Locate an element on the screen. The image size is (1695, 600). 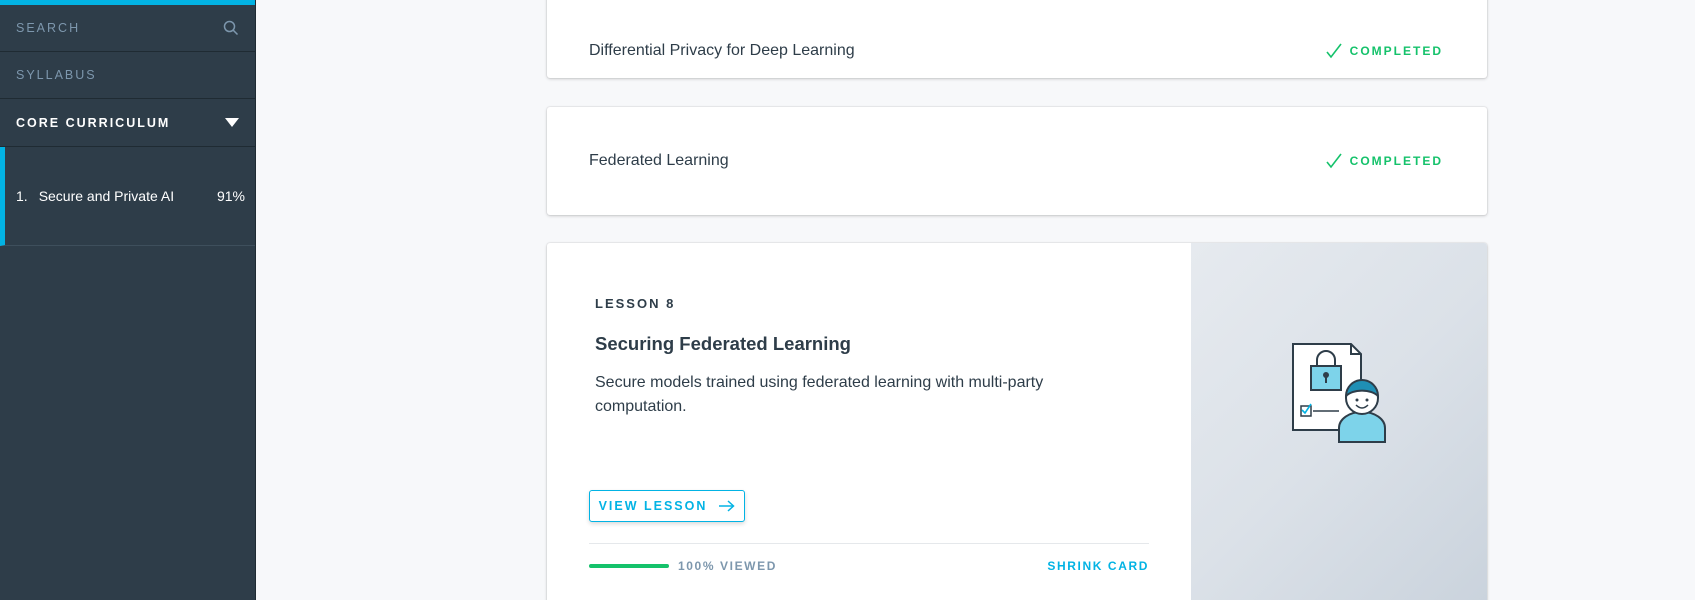
syllabus-link: SYLLABUS is located at coordinates (127, 75).